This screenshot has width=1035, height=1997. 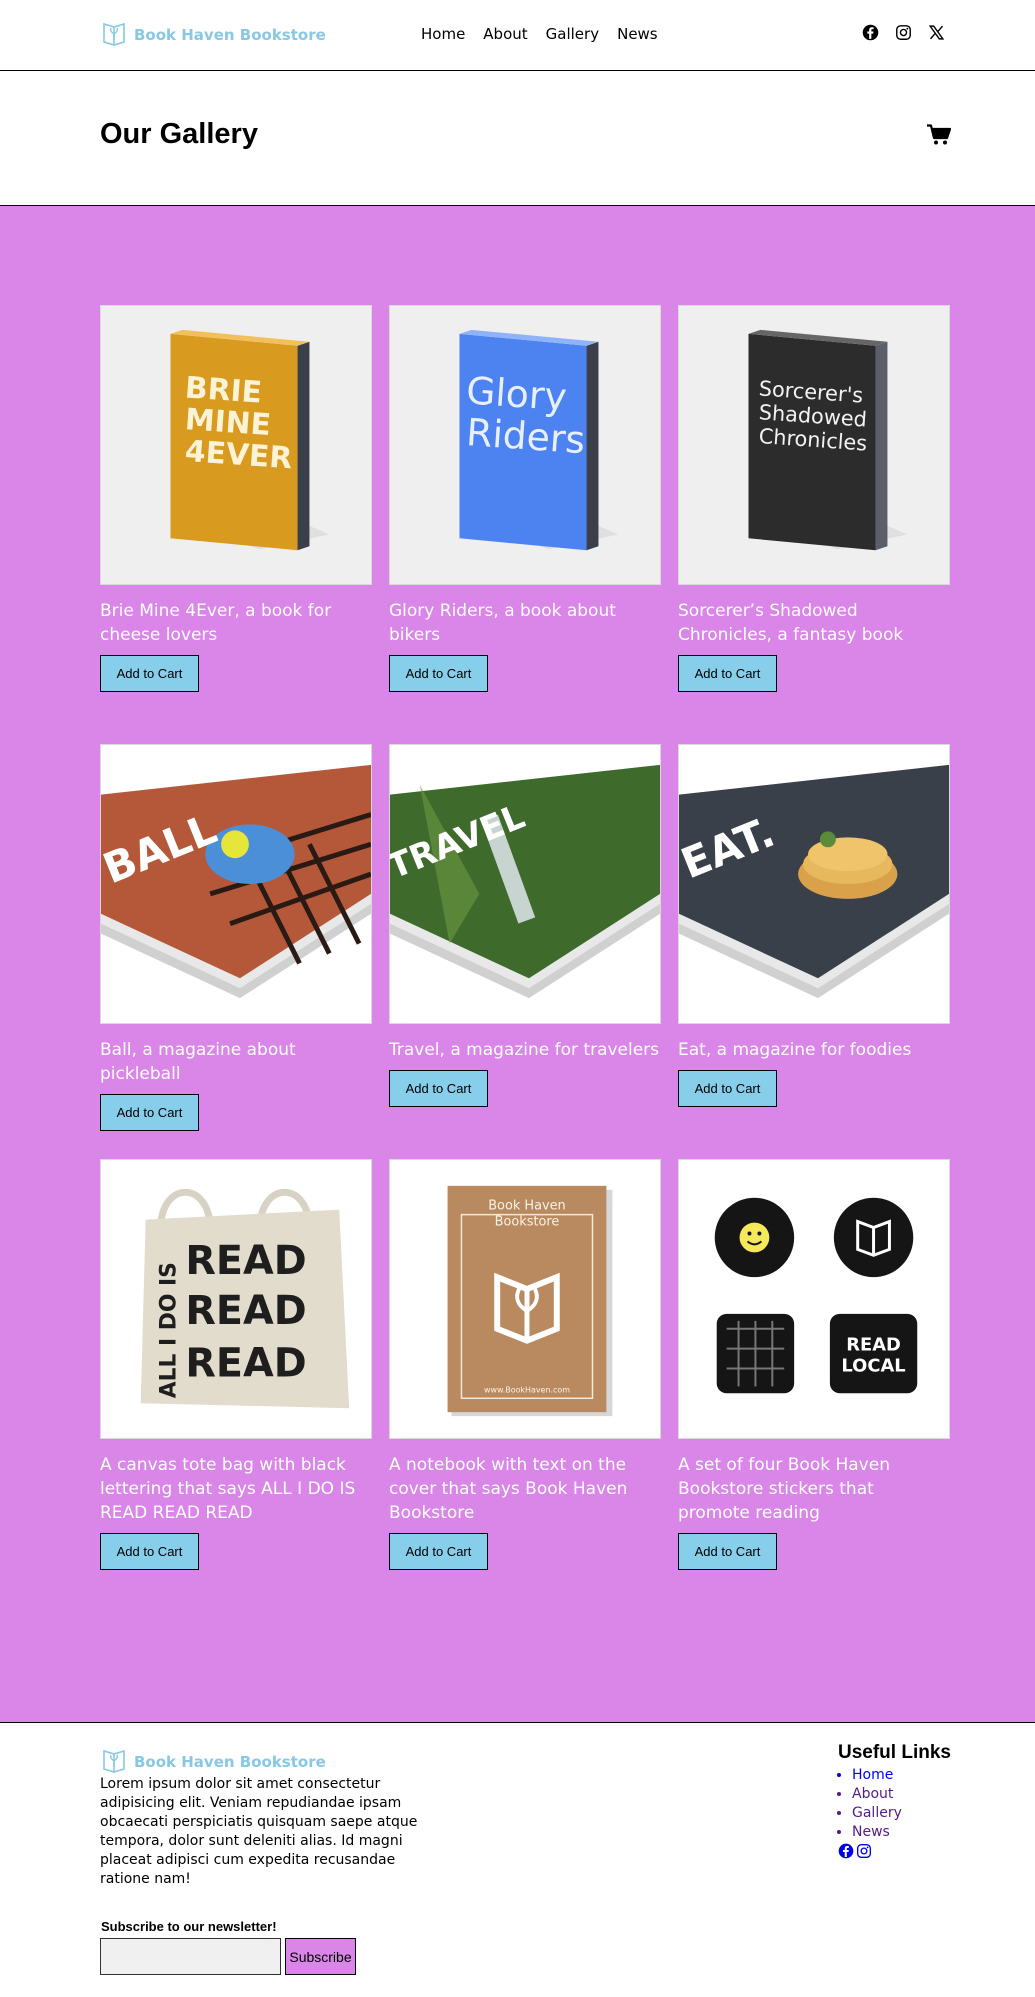 What do you see at coordinates (525, 884) in the screenshot?
I see `product-image: TRAVEL` at bounding box center [525, 884].